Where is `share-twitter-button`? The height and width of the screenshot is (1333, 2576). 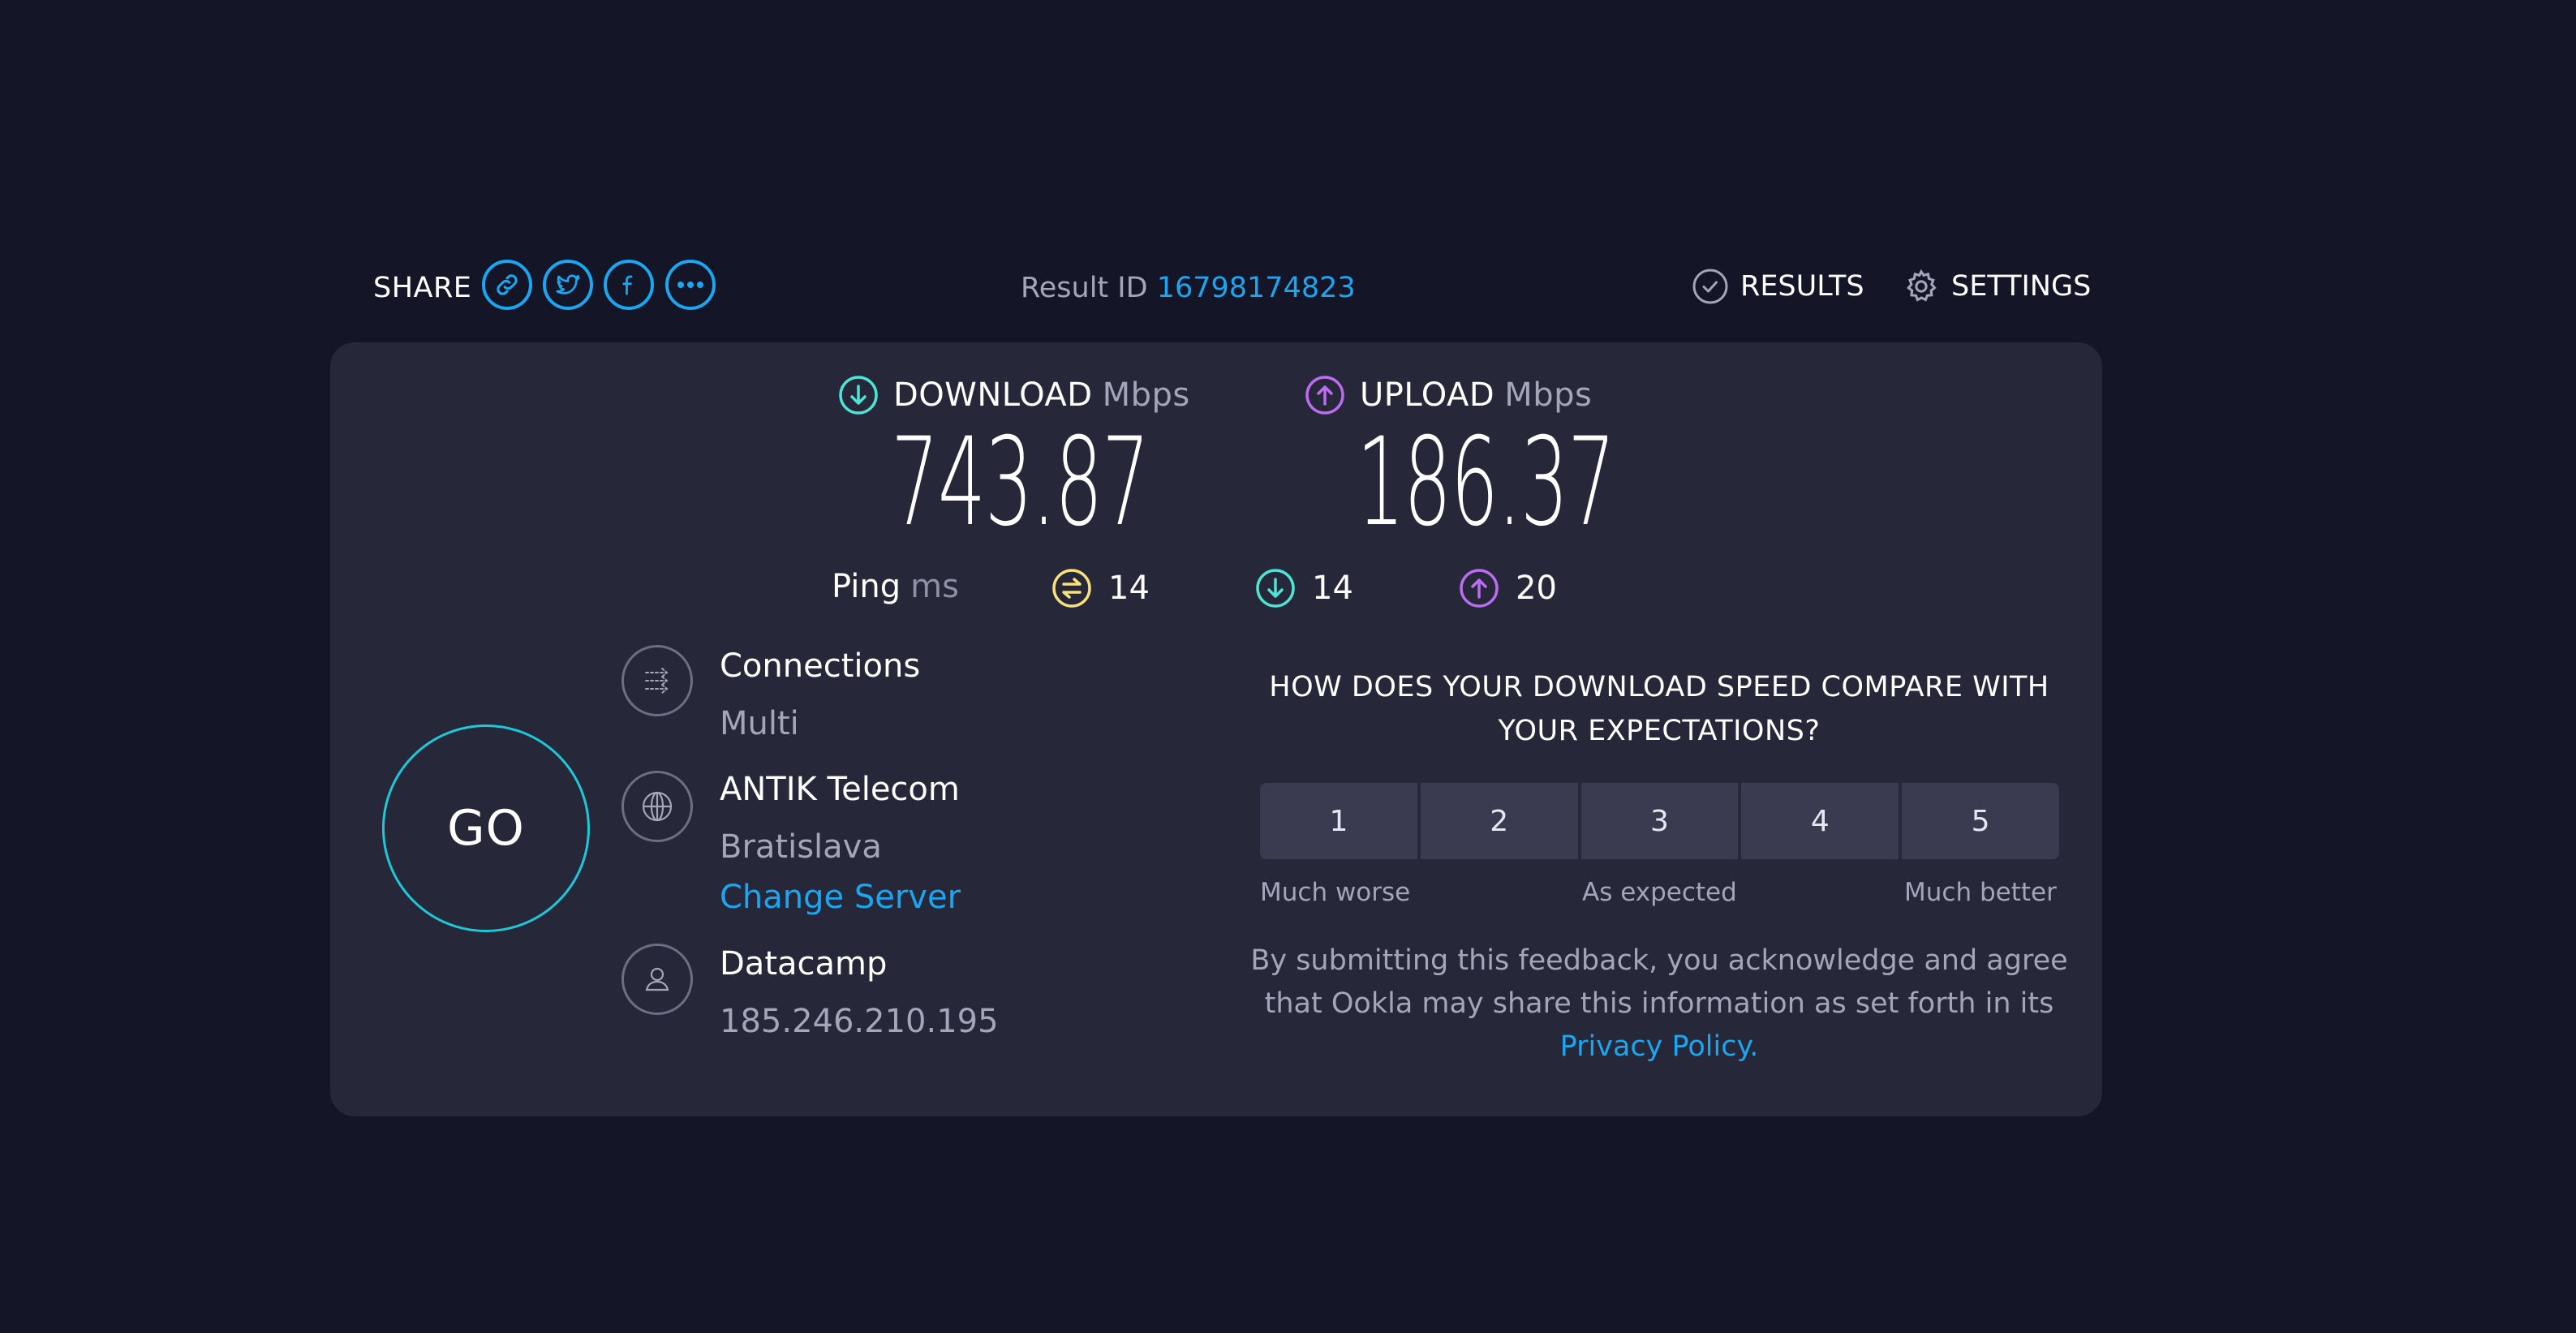
share-twitter-button is located at coordinates (568, 285).